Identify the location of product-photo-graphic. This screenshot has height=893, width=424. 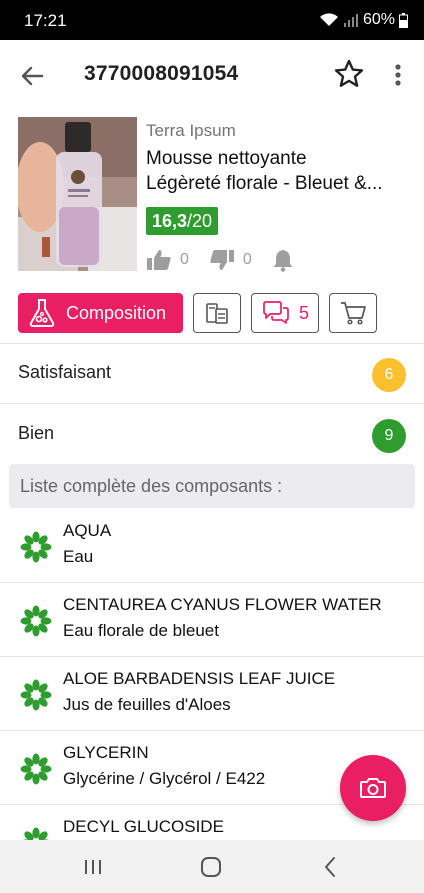
(77, 194).